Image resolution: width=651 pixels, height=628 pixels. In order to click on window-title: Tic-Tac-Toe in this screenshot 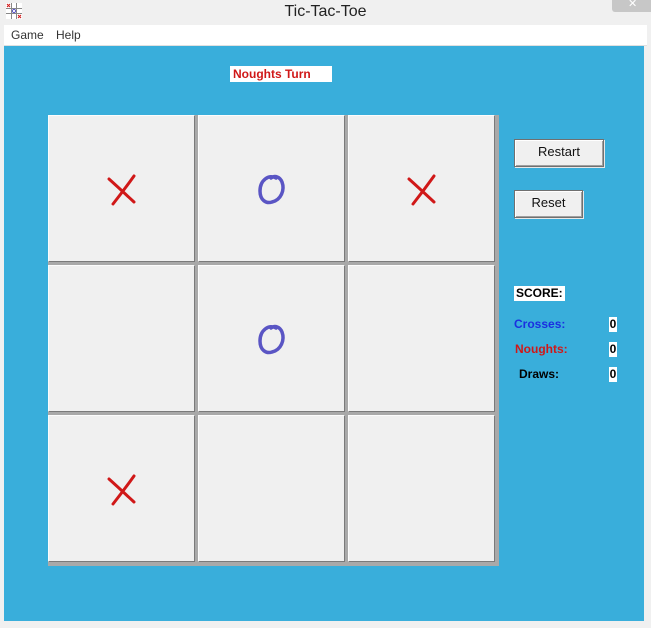, I will do `click(325, 11)`.